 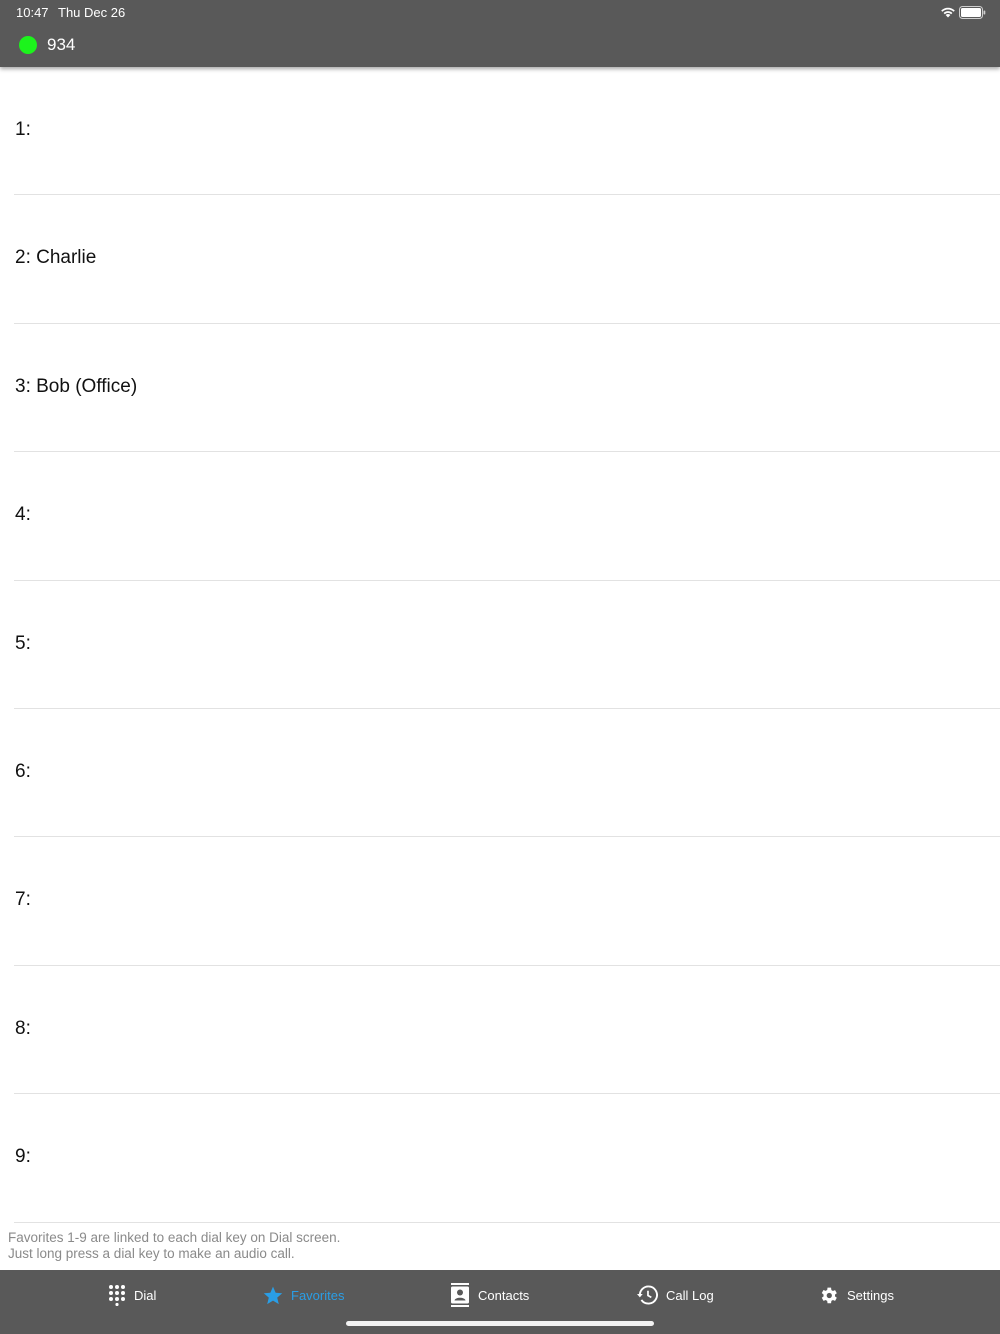 I want to click on favorite-slot-2: 2: Charlie, so click(x=507, y=259).